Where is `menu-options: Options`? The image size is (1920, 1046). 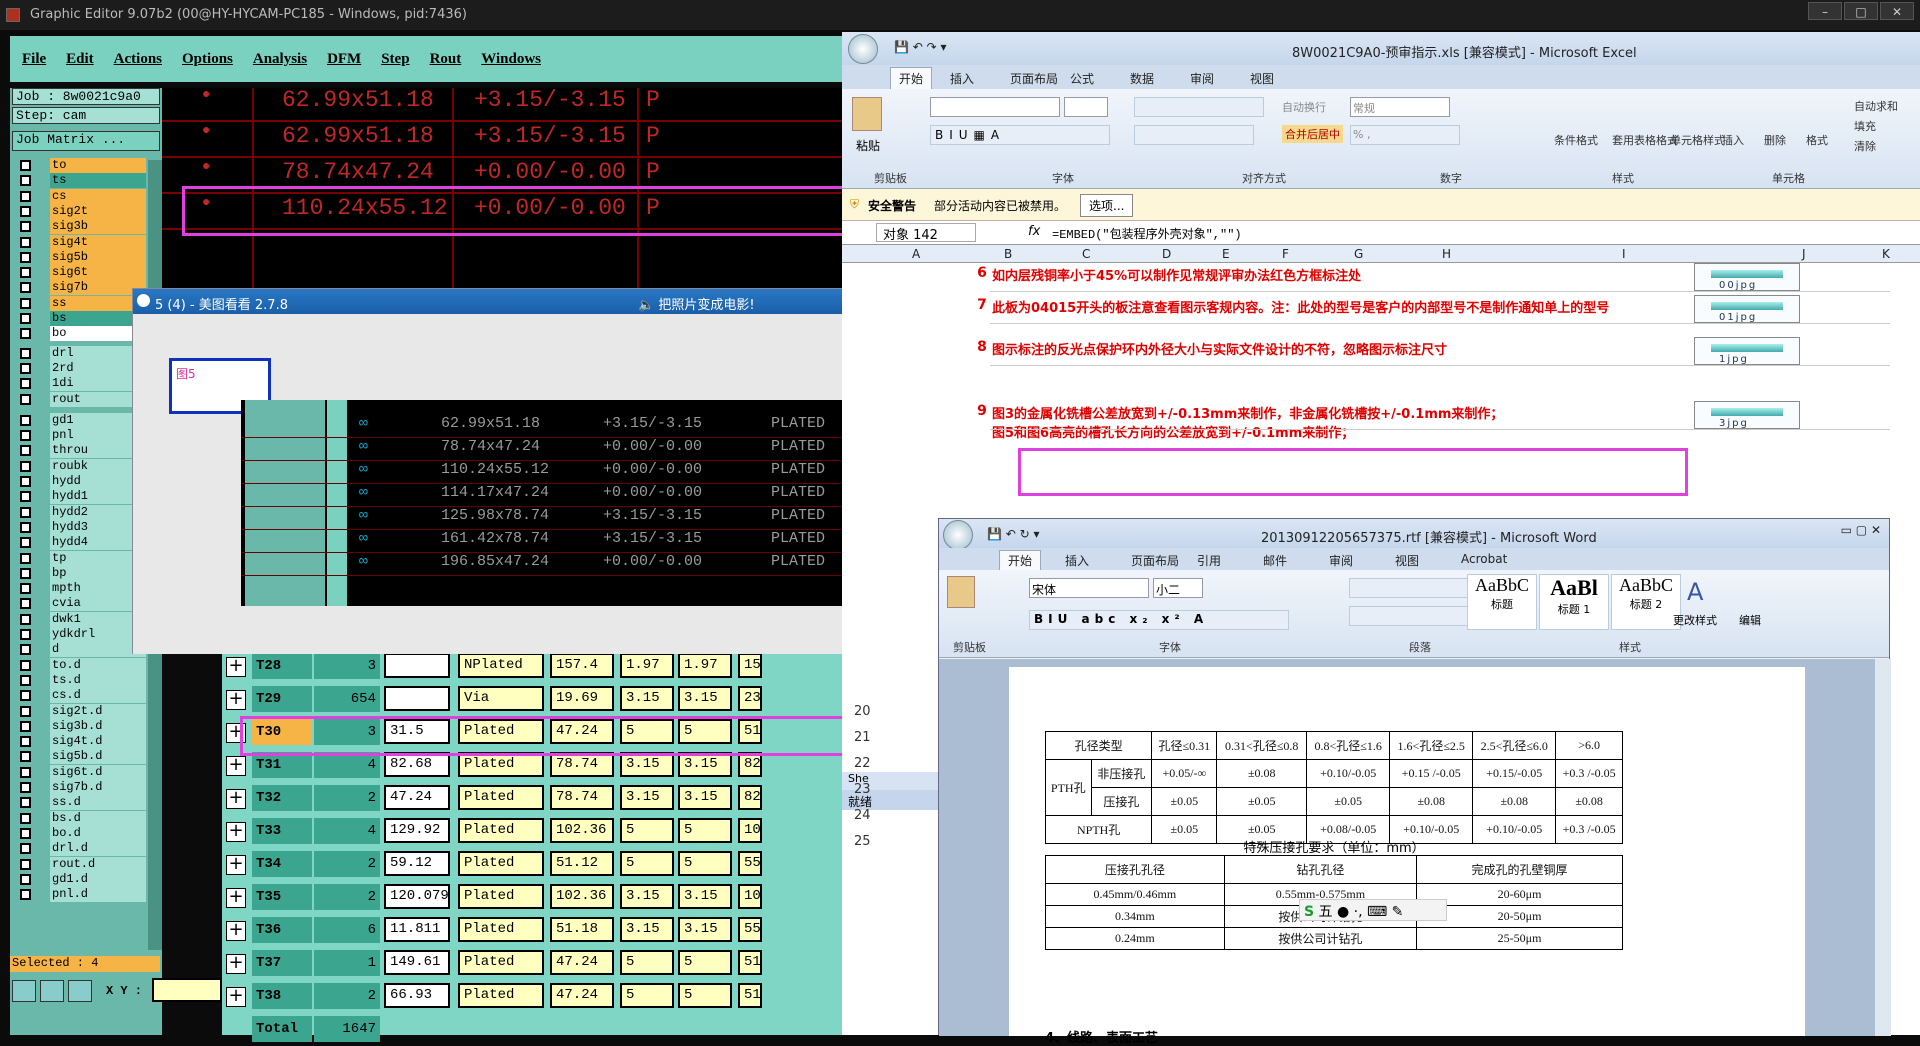 menu-options: Options is located at coordinates (207, 59).